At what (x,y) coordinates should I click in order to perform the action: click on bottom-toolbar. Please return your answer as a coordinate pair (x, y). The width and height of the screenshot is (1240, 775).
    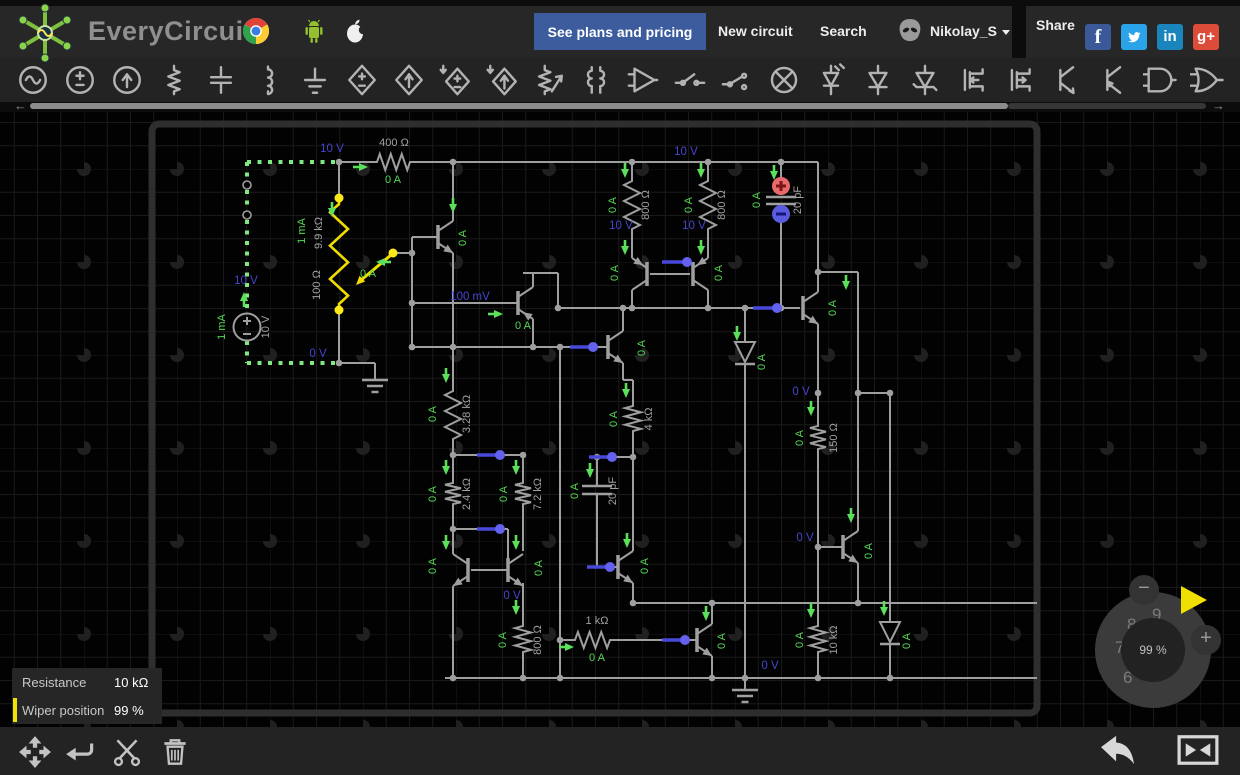
    Looking at the image, I should click on (620, 751).